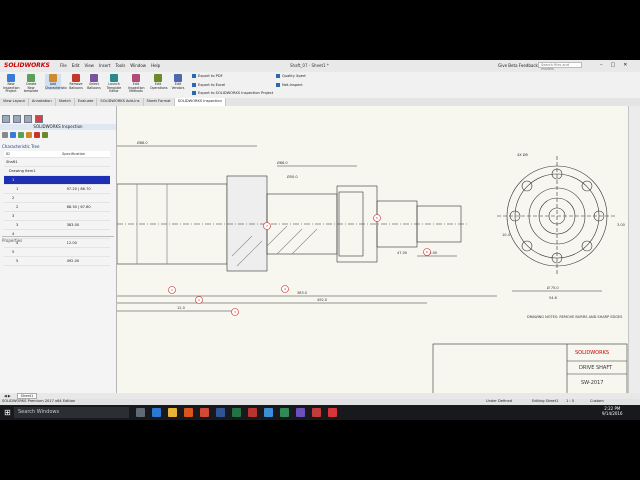  Describe the element at coordinates (89, 65) in the screenshot. I see `menu-view: View` at that location.